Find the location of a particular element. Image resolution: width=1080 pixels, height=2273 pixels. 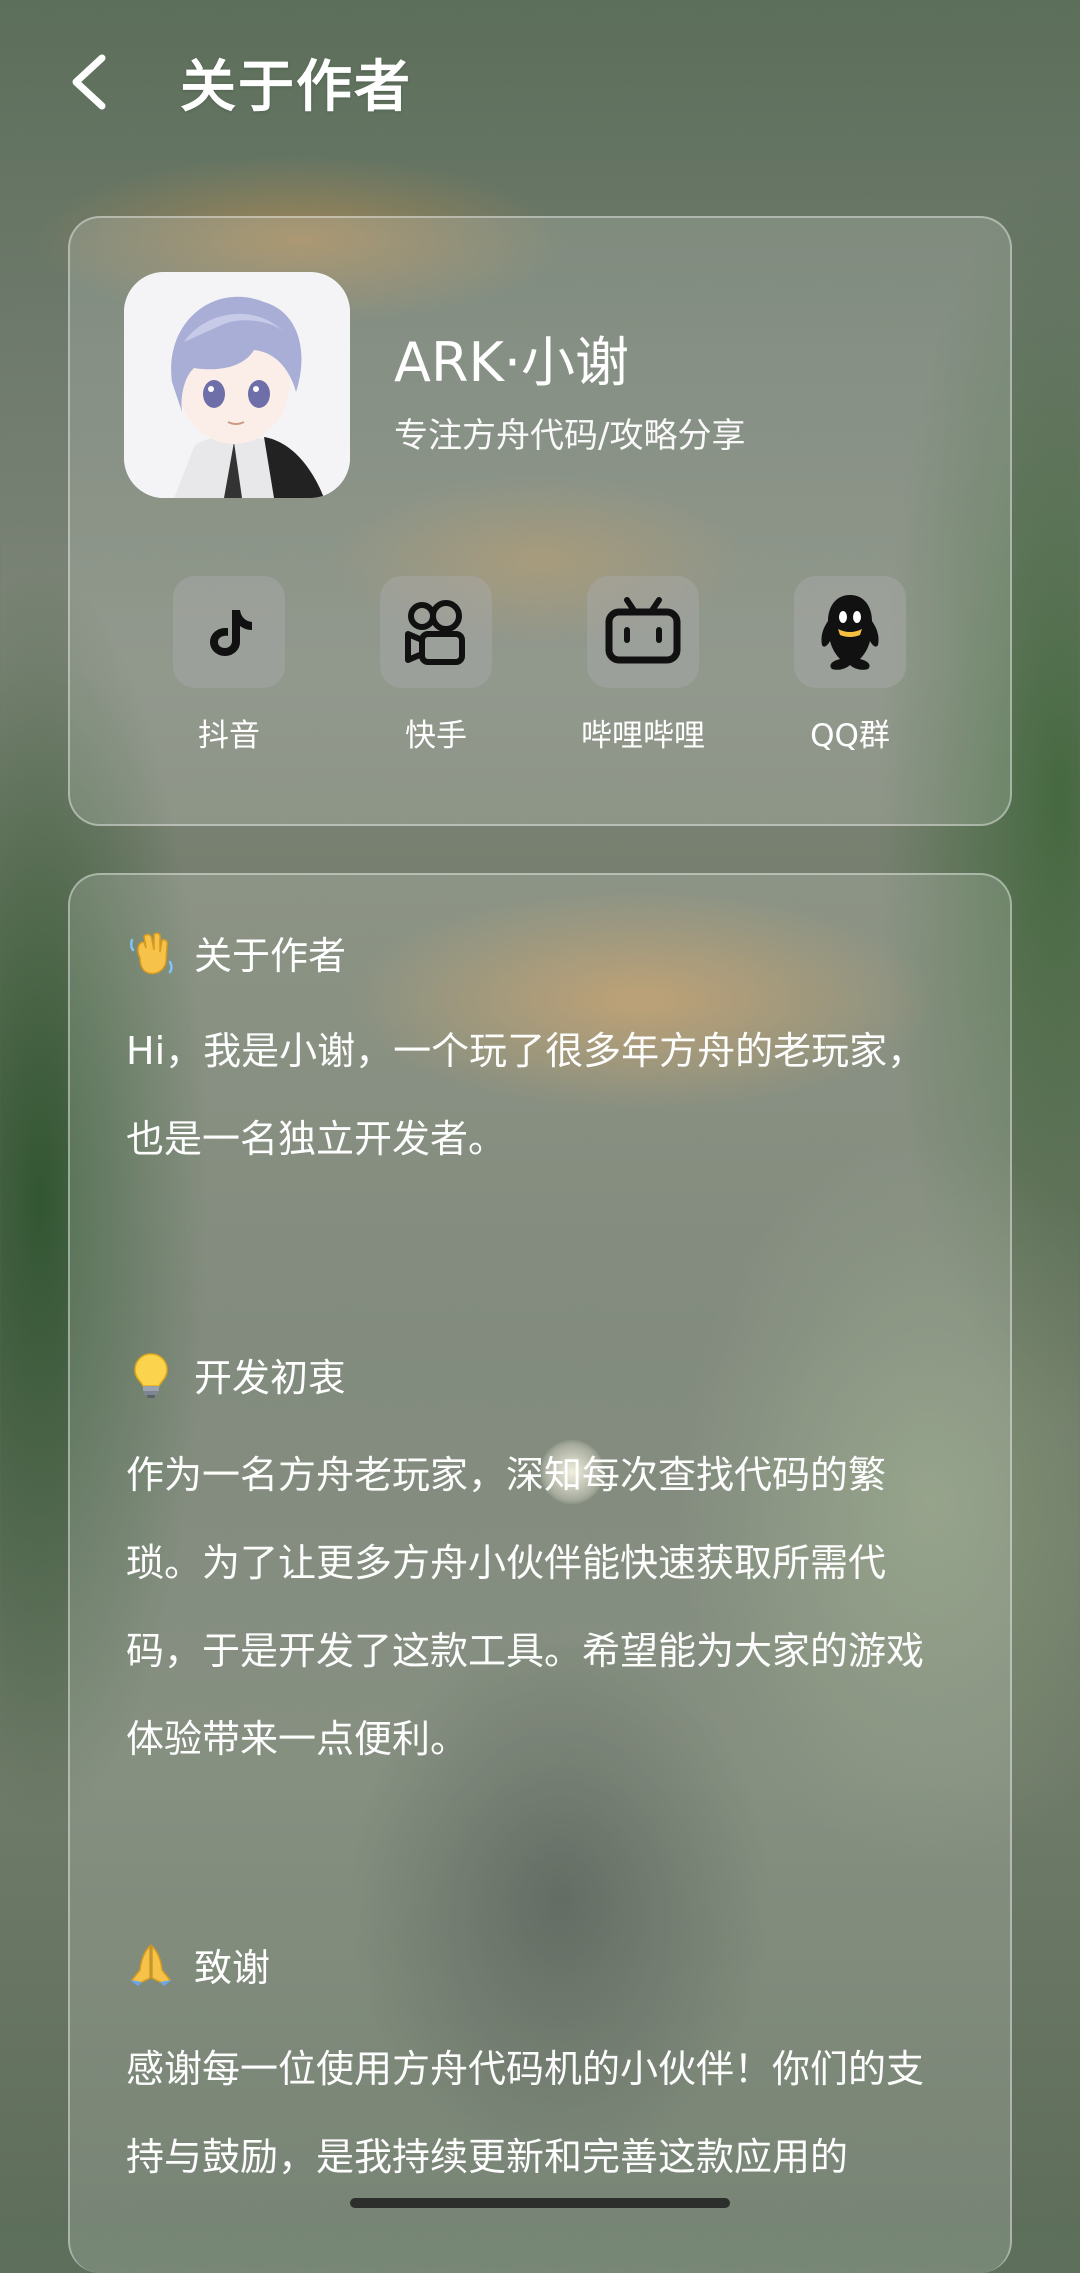

top-bar: 关于作者 is located at coordinates (540, 82).